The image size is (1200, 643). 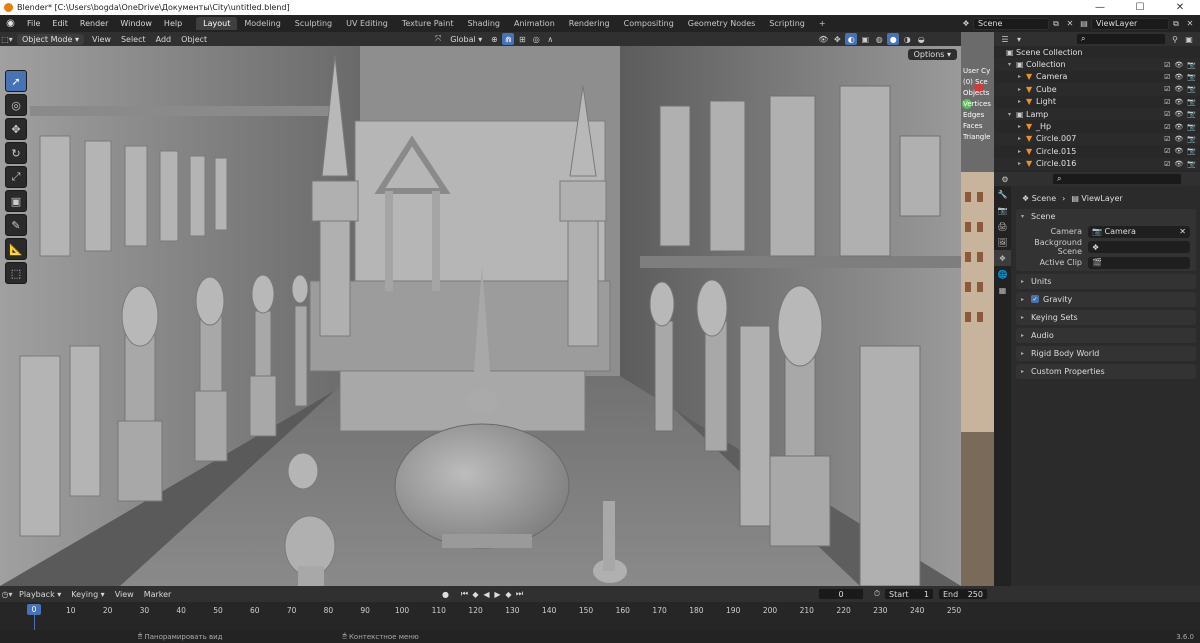 What do you see at coordinates (907, 39) in the screenshot?
I see `shading-material-icon: ◑` at bounding box center [907, 39].